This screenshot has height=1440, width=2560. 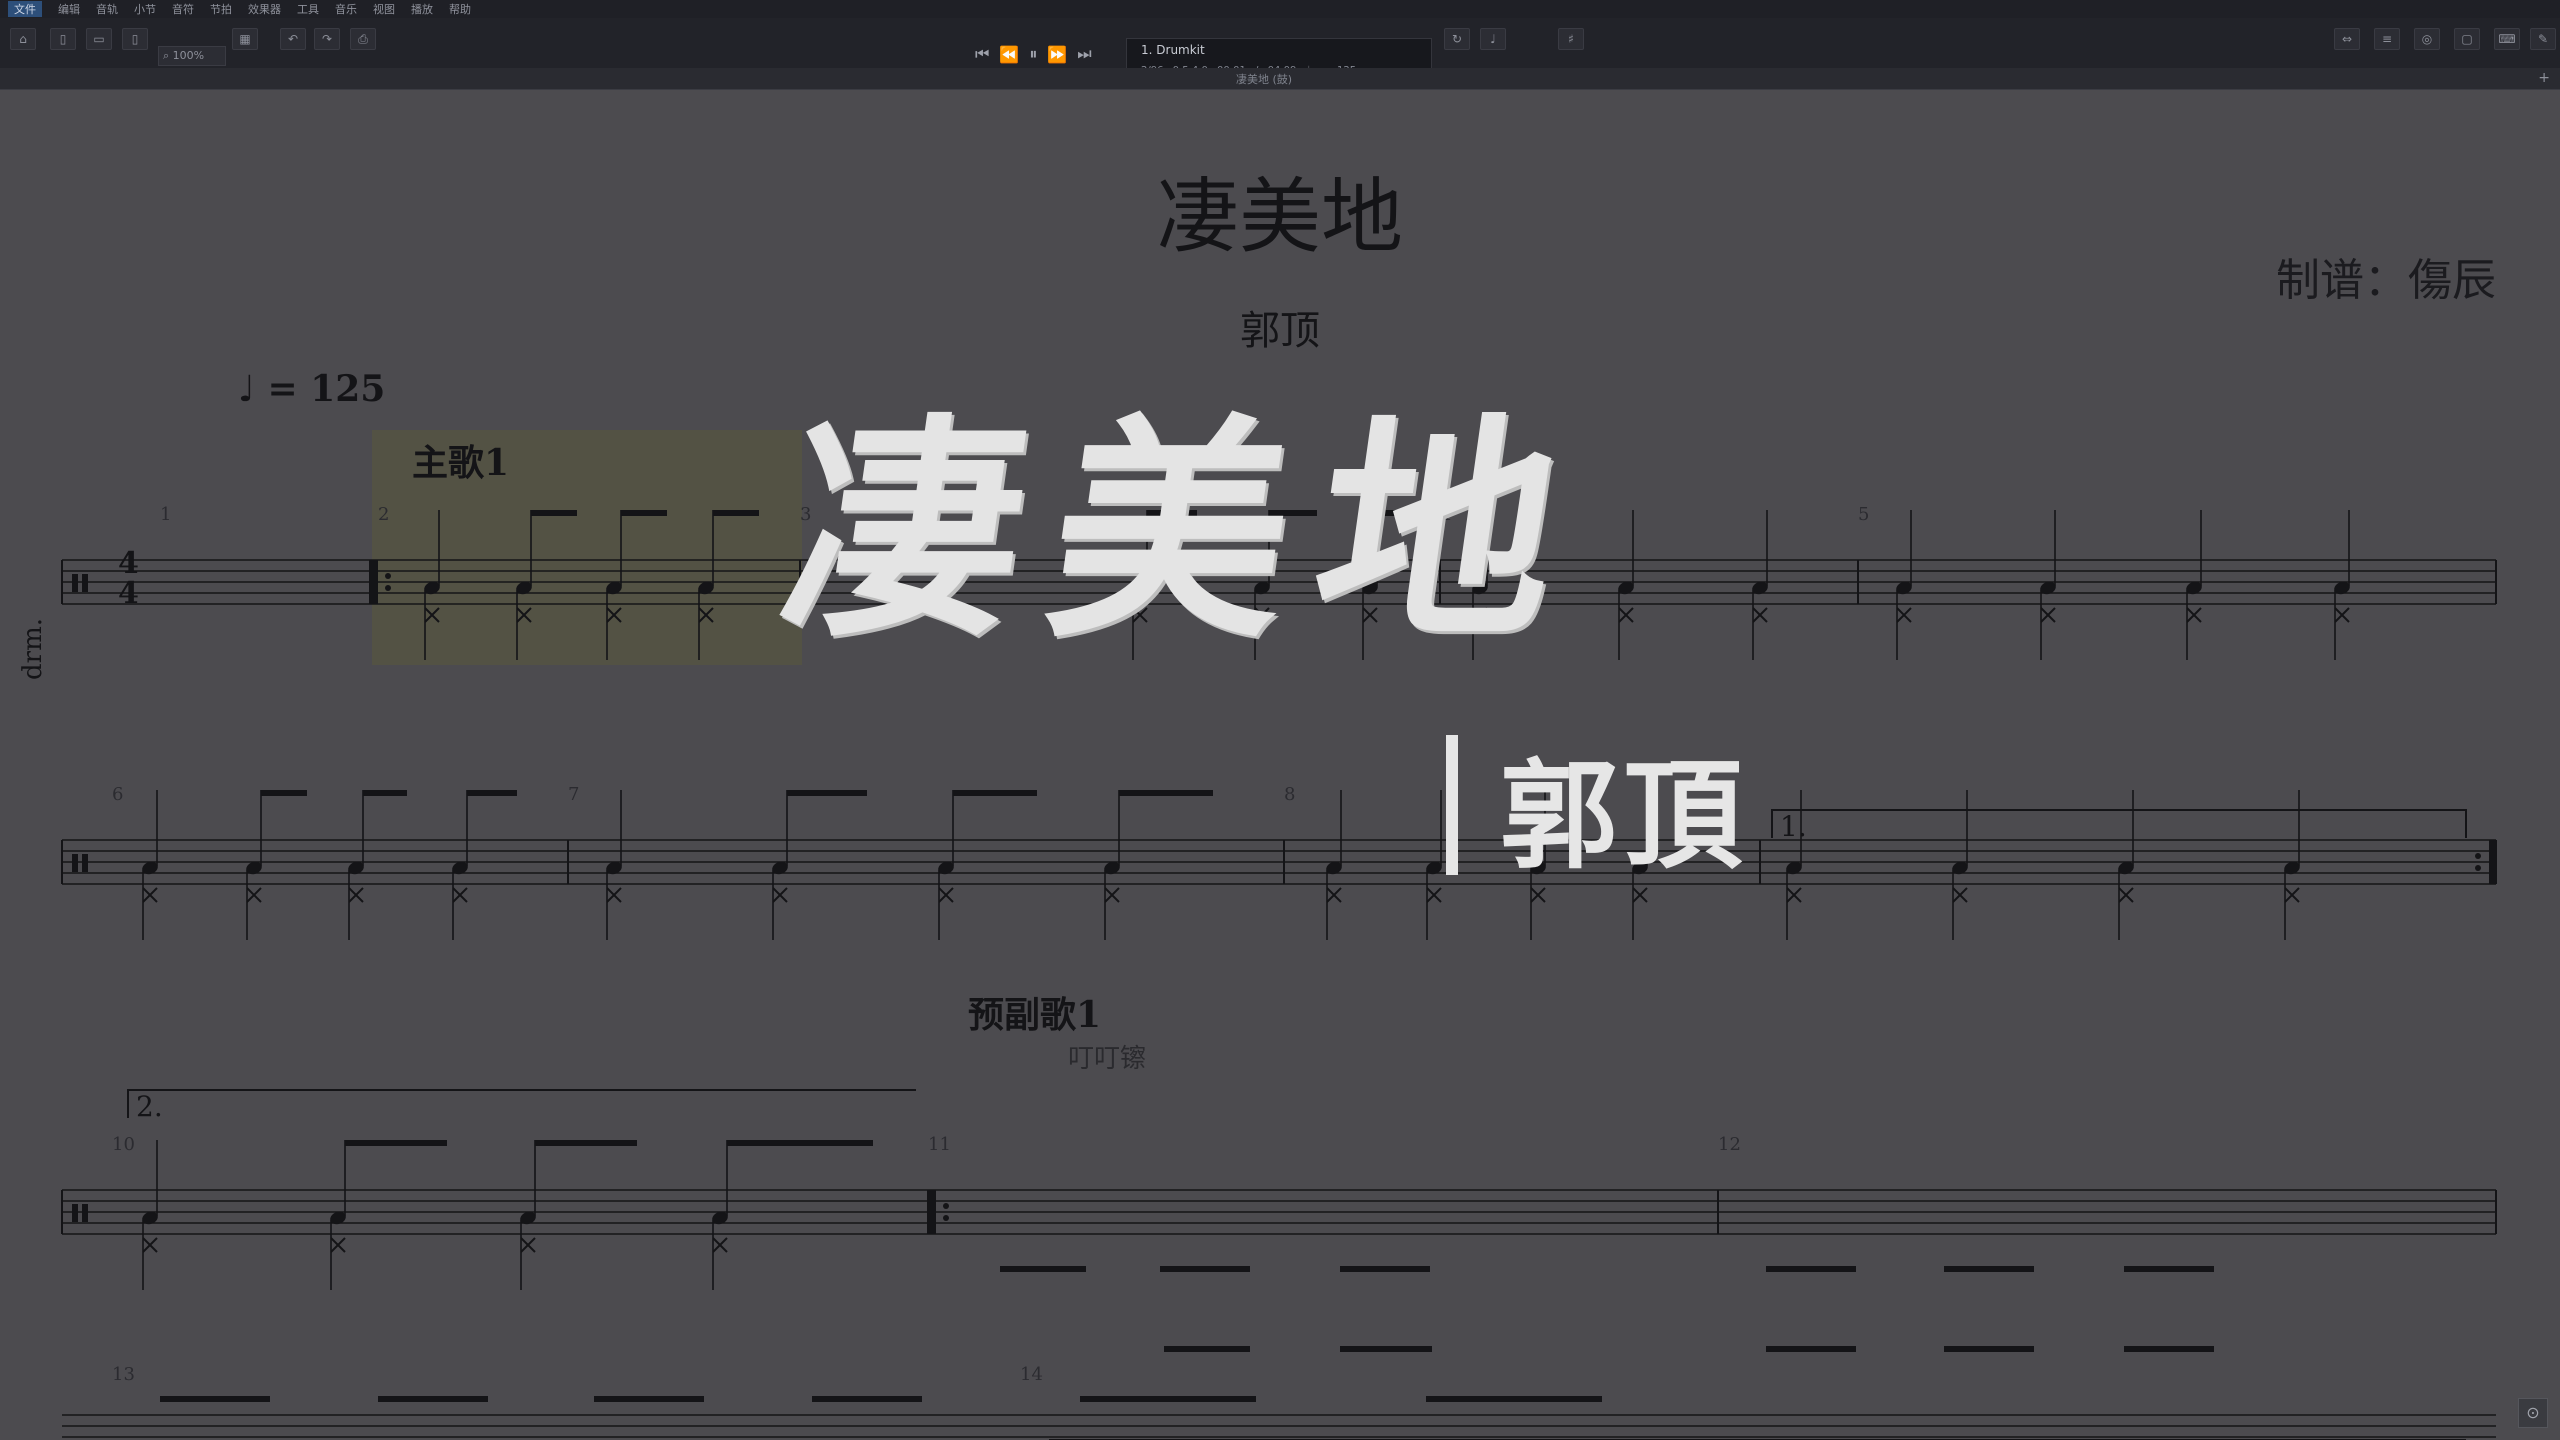 I want to click on panel-bottom-icon: ▭, so click(x=99, y=39).